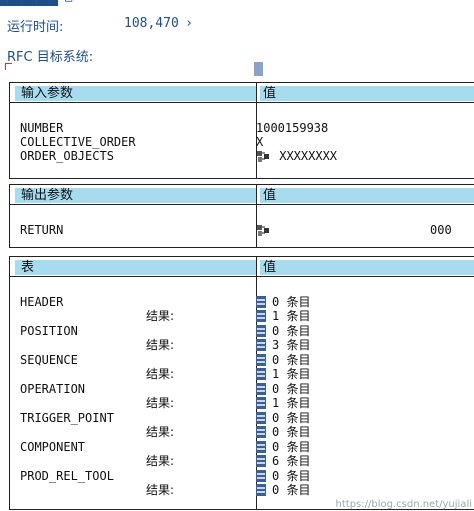 This screenshot has height=511, width=474. Describe the element at coordinates (367, 195) in the screenshot. I see `export-value-header: 值` at that location.